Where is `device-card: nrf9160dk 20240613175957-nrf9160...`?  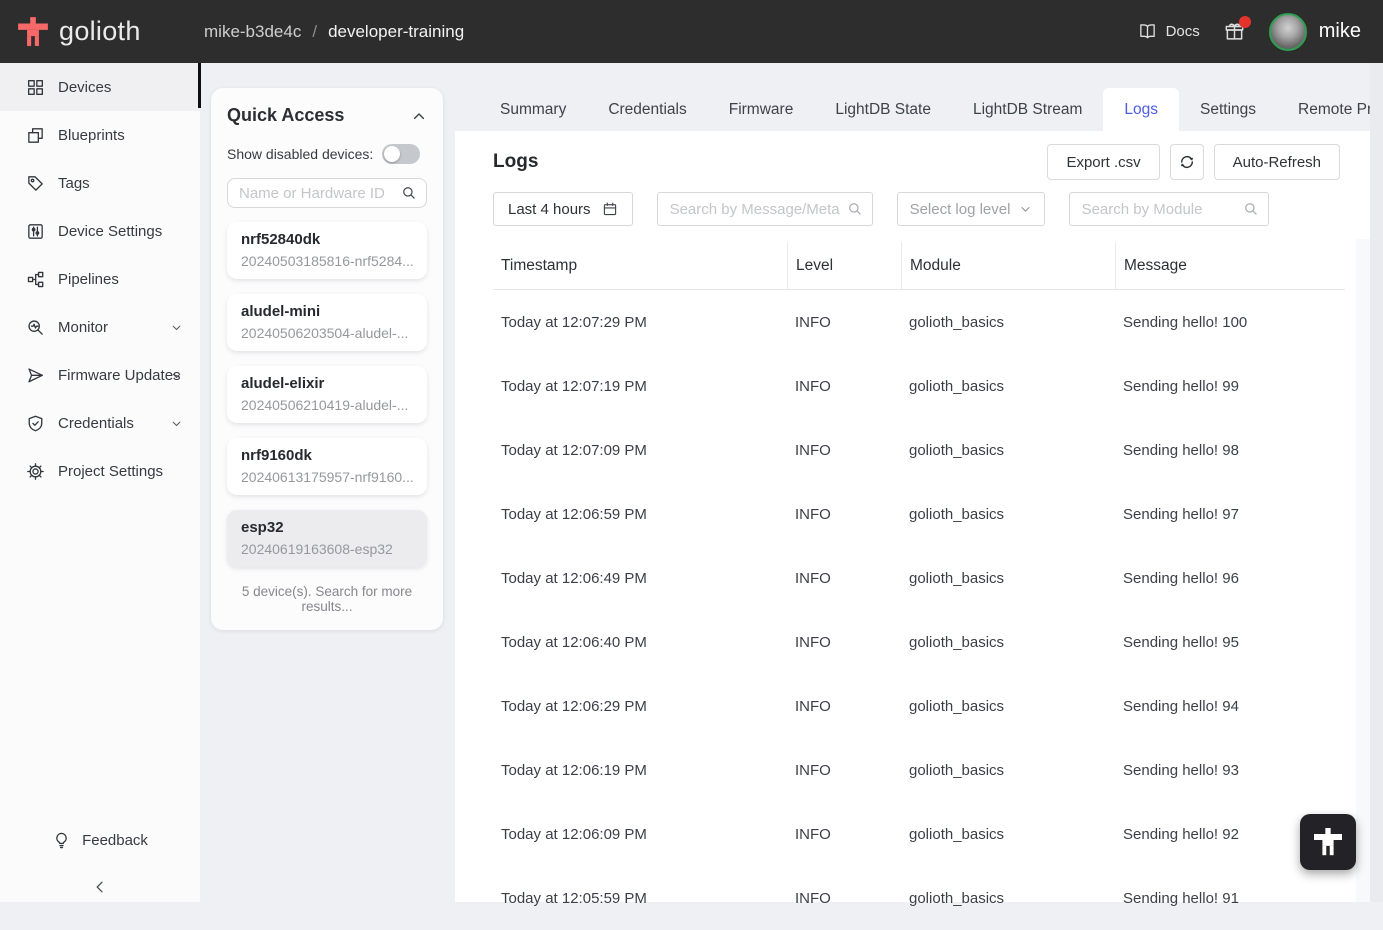
device-card: nrf9160dk 20240613175957-nrf9160... is located at coordinates (327, 466).